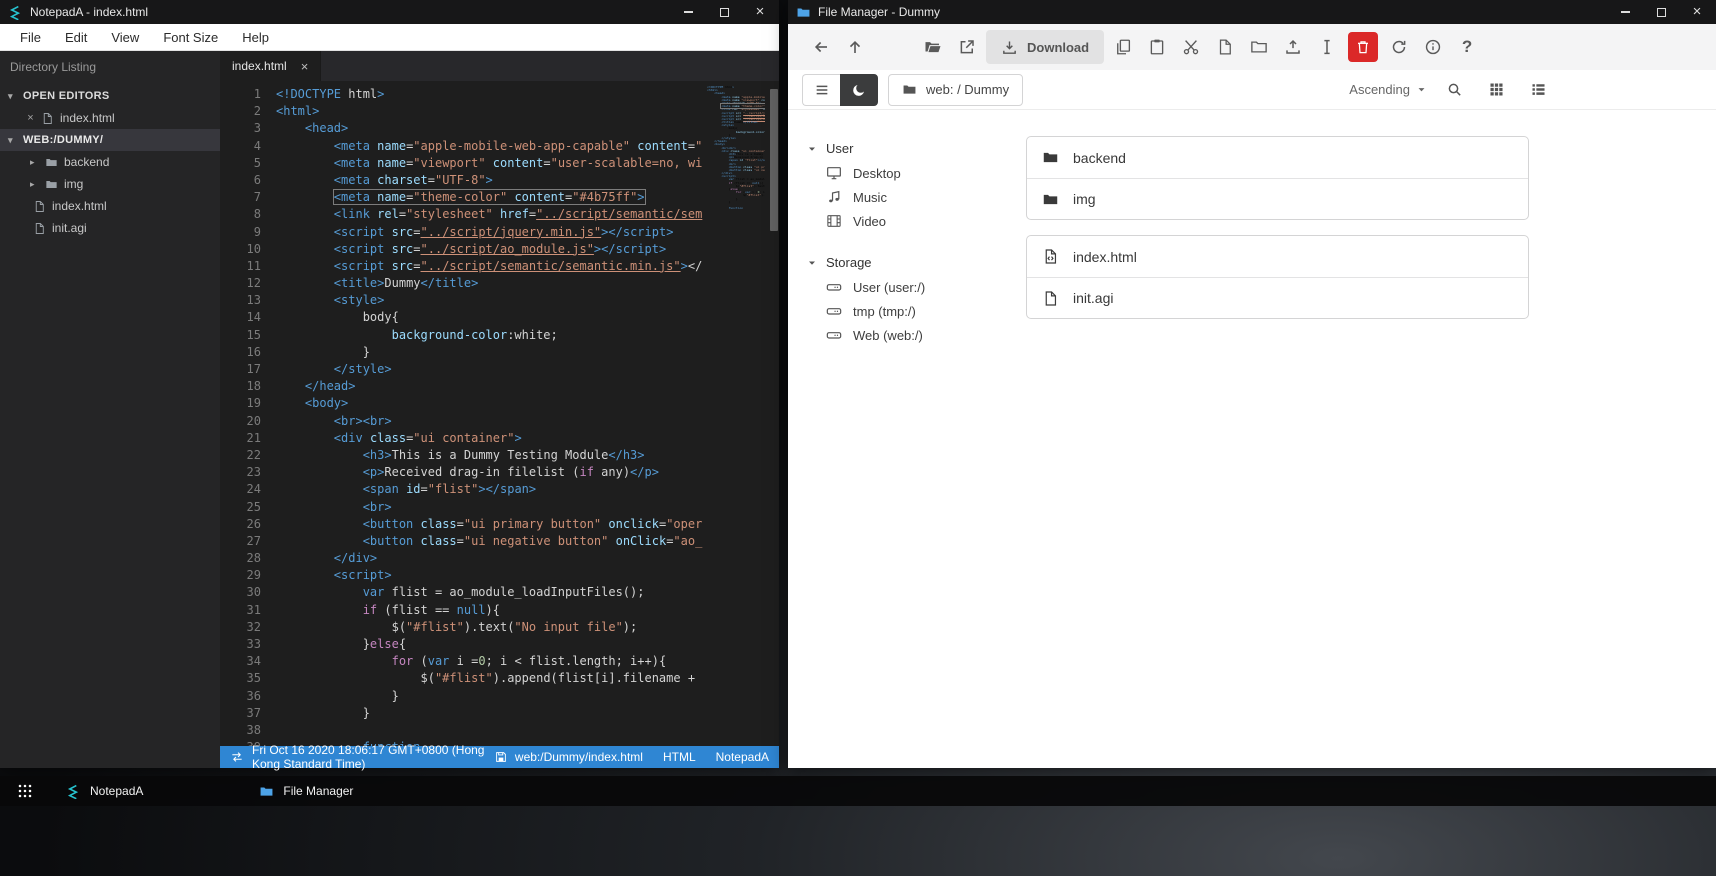  Describe the element at coordinates (916, 197) in the screenshot. I see `sidebar-item-music: Music` at that location.